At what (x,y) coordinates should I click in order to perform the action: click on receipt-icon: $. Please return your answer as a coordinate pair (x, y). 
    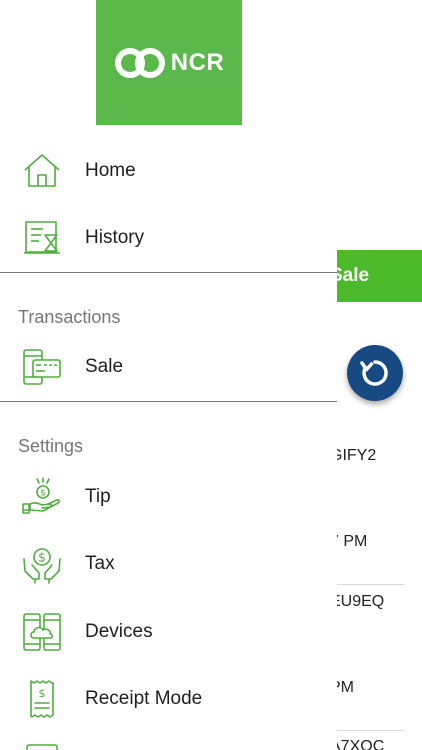
    Looking at the image, I should click on (42, 699).